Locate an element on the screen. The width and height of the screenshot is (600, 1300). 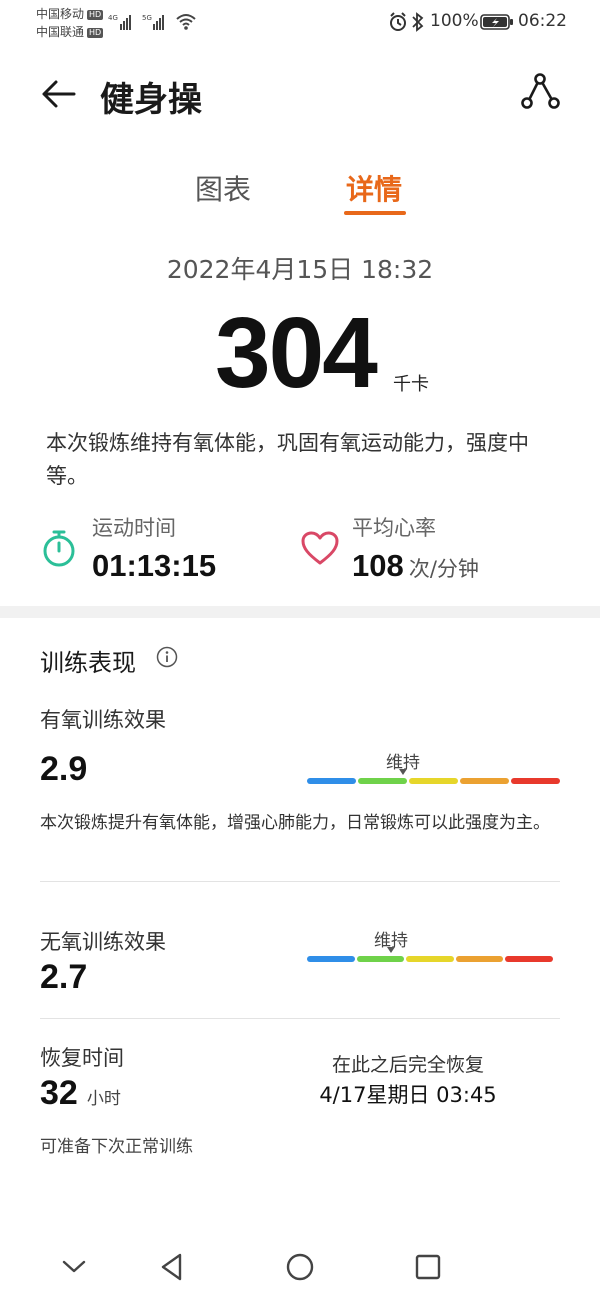
net-label-1: 4G is located at coordinates (113, 18).